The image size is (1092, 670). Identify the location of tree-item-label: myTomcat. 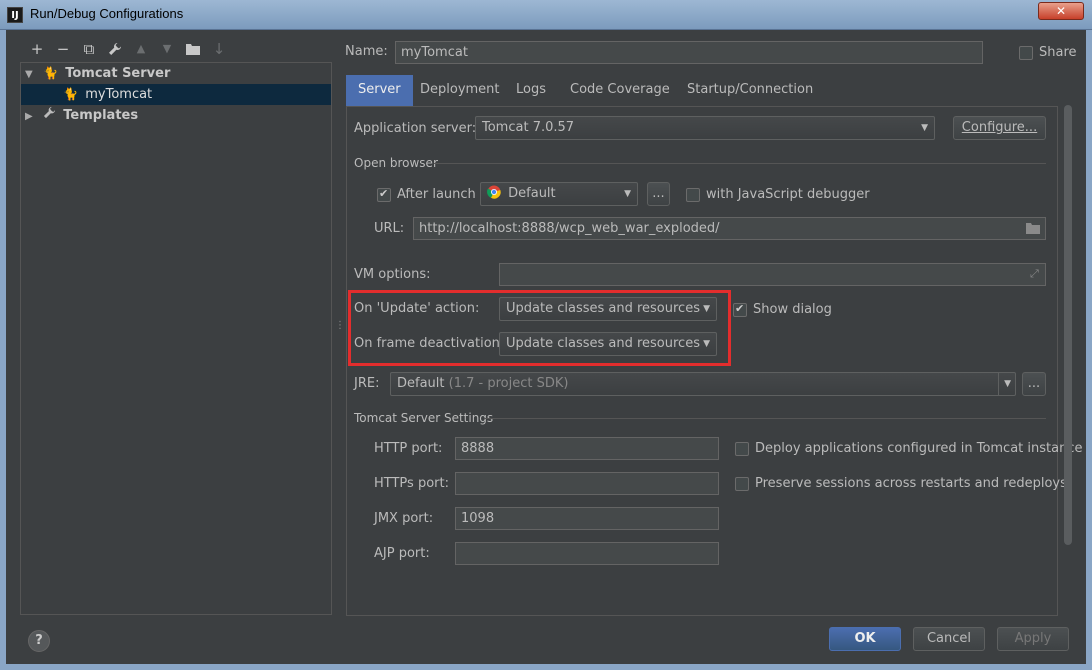
(119, 94).